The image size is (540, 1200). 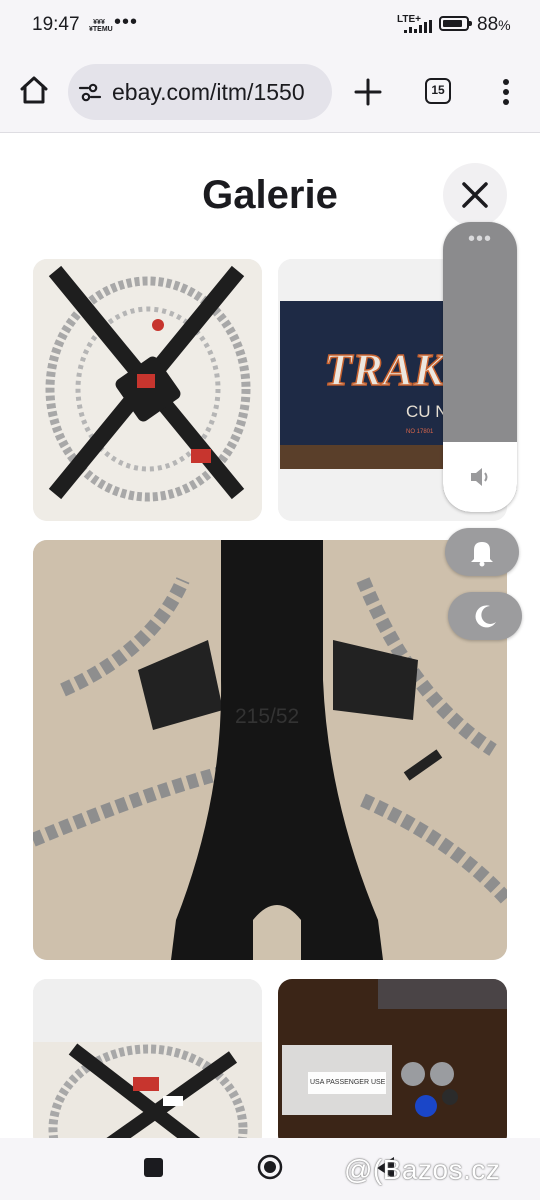 What do you see at coordinates (270, 26) in the screenshot?
I see `status-bar: 19:47 ¥¥¥¥TEMU ••• LTE+ 88%` at bounding box center [270, 26].